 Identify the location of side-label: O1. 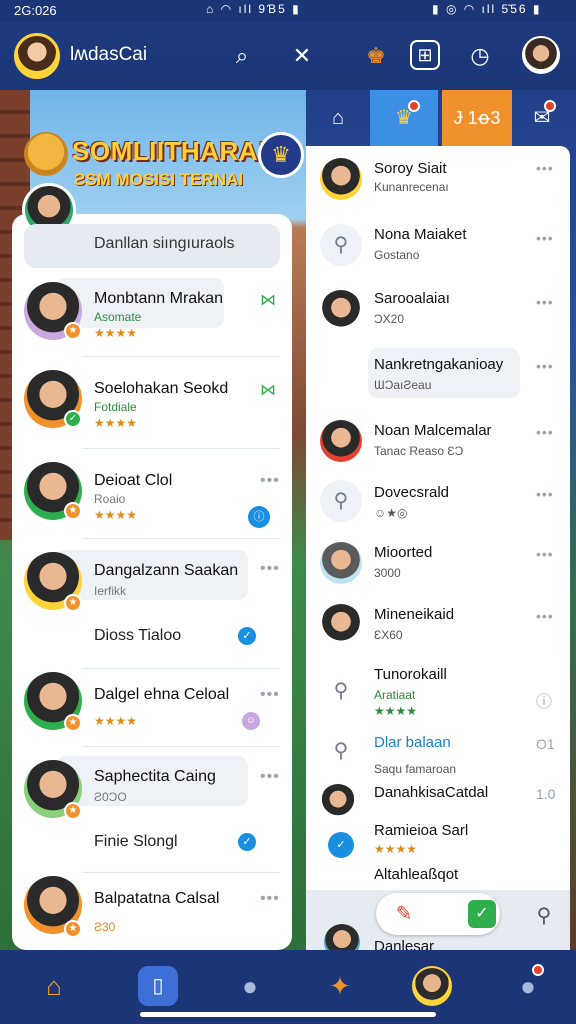
(545, 744).